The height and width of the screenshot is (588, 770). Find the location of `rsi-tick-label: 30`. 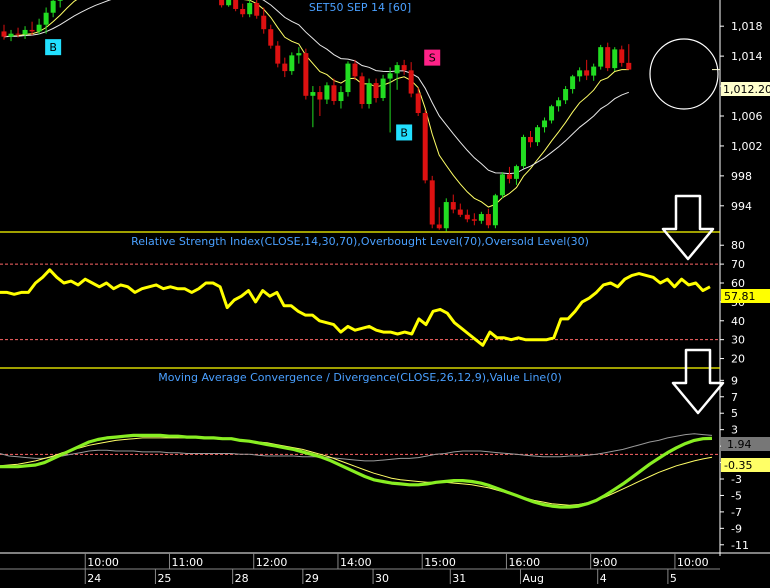

rsi-tick-label: 30 is located at coordinates (738, 340).